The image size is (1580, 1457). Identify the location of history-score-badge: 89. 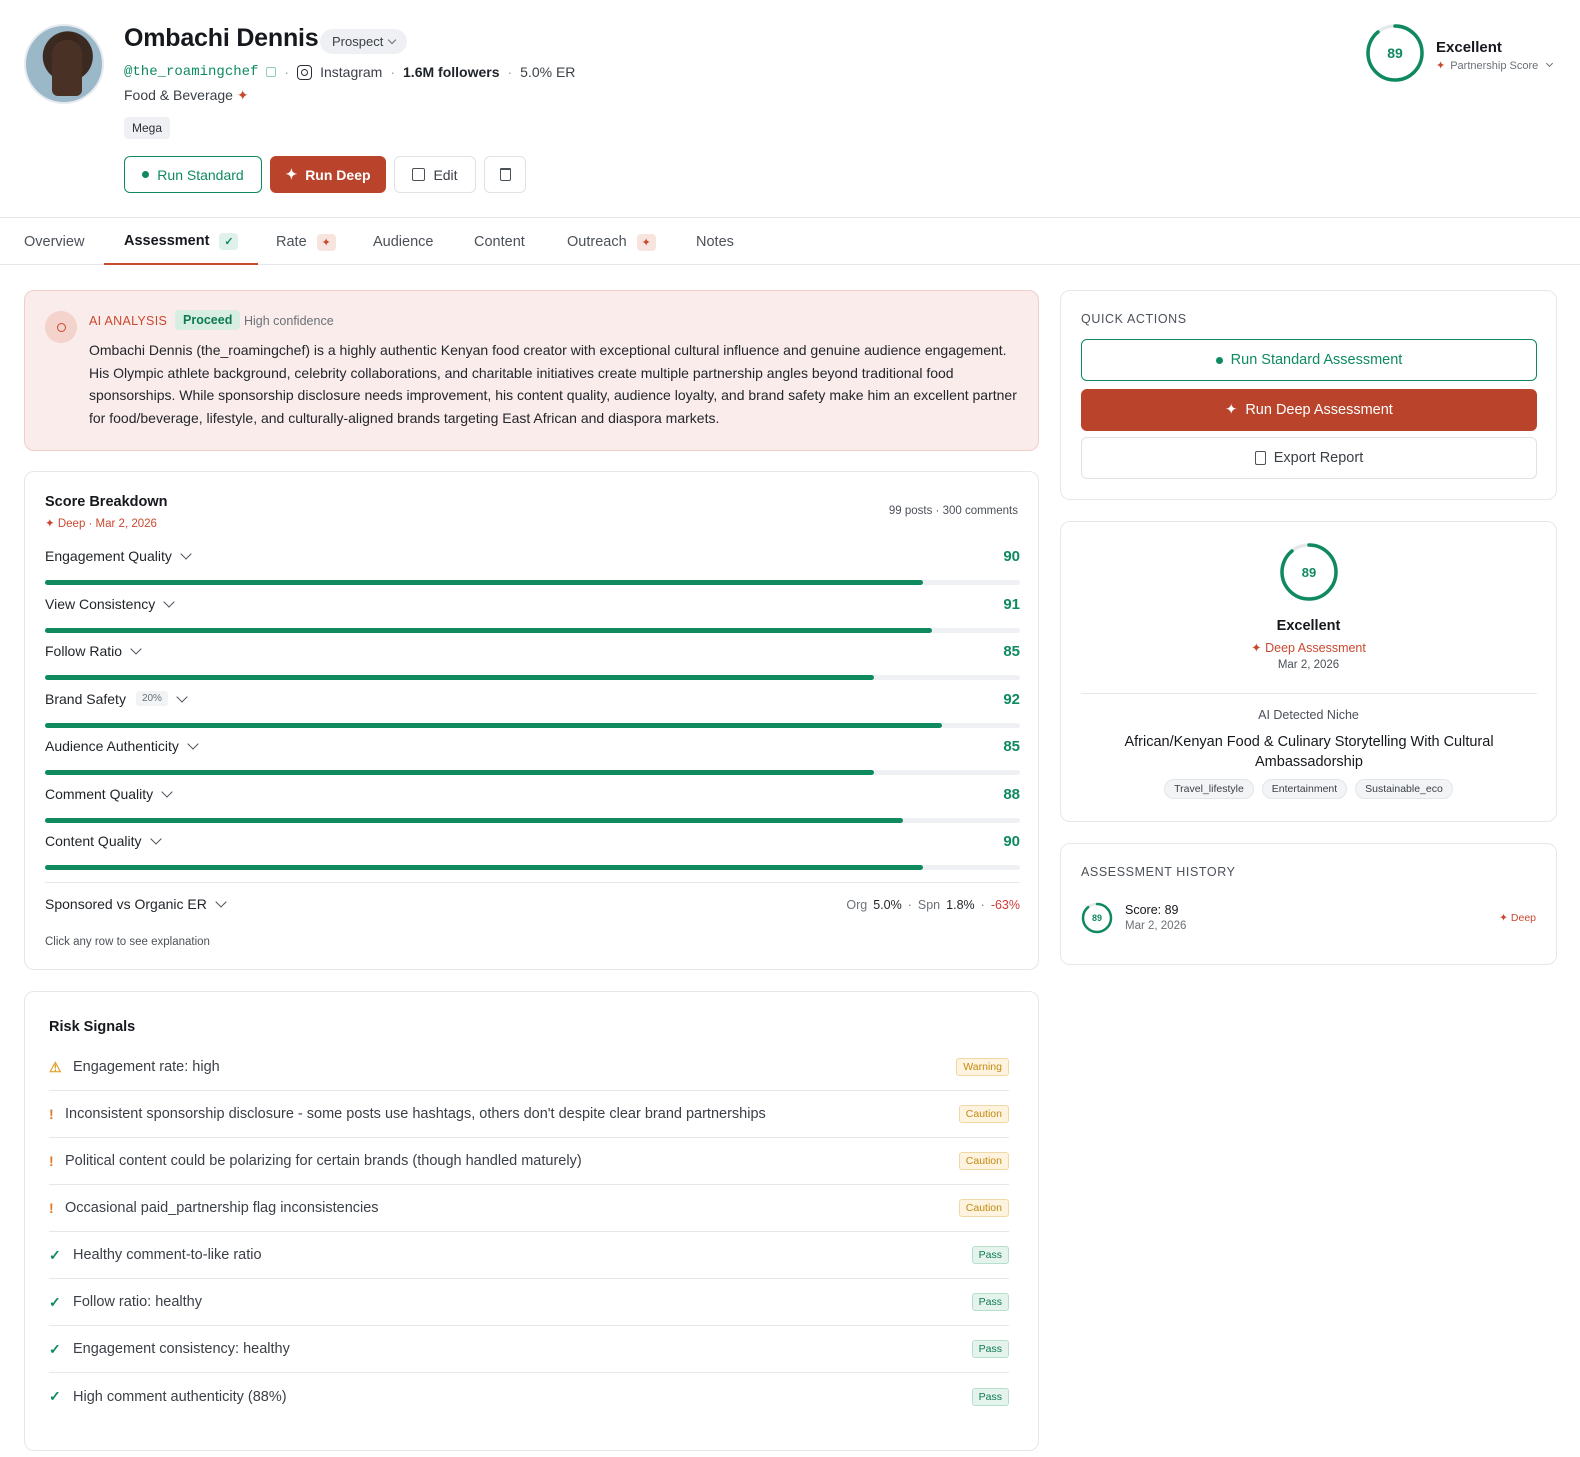
(1096, 918).